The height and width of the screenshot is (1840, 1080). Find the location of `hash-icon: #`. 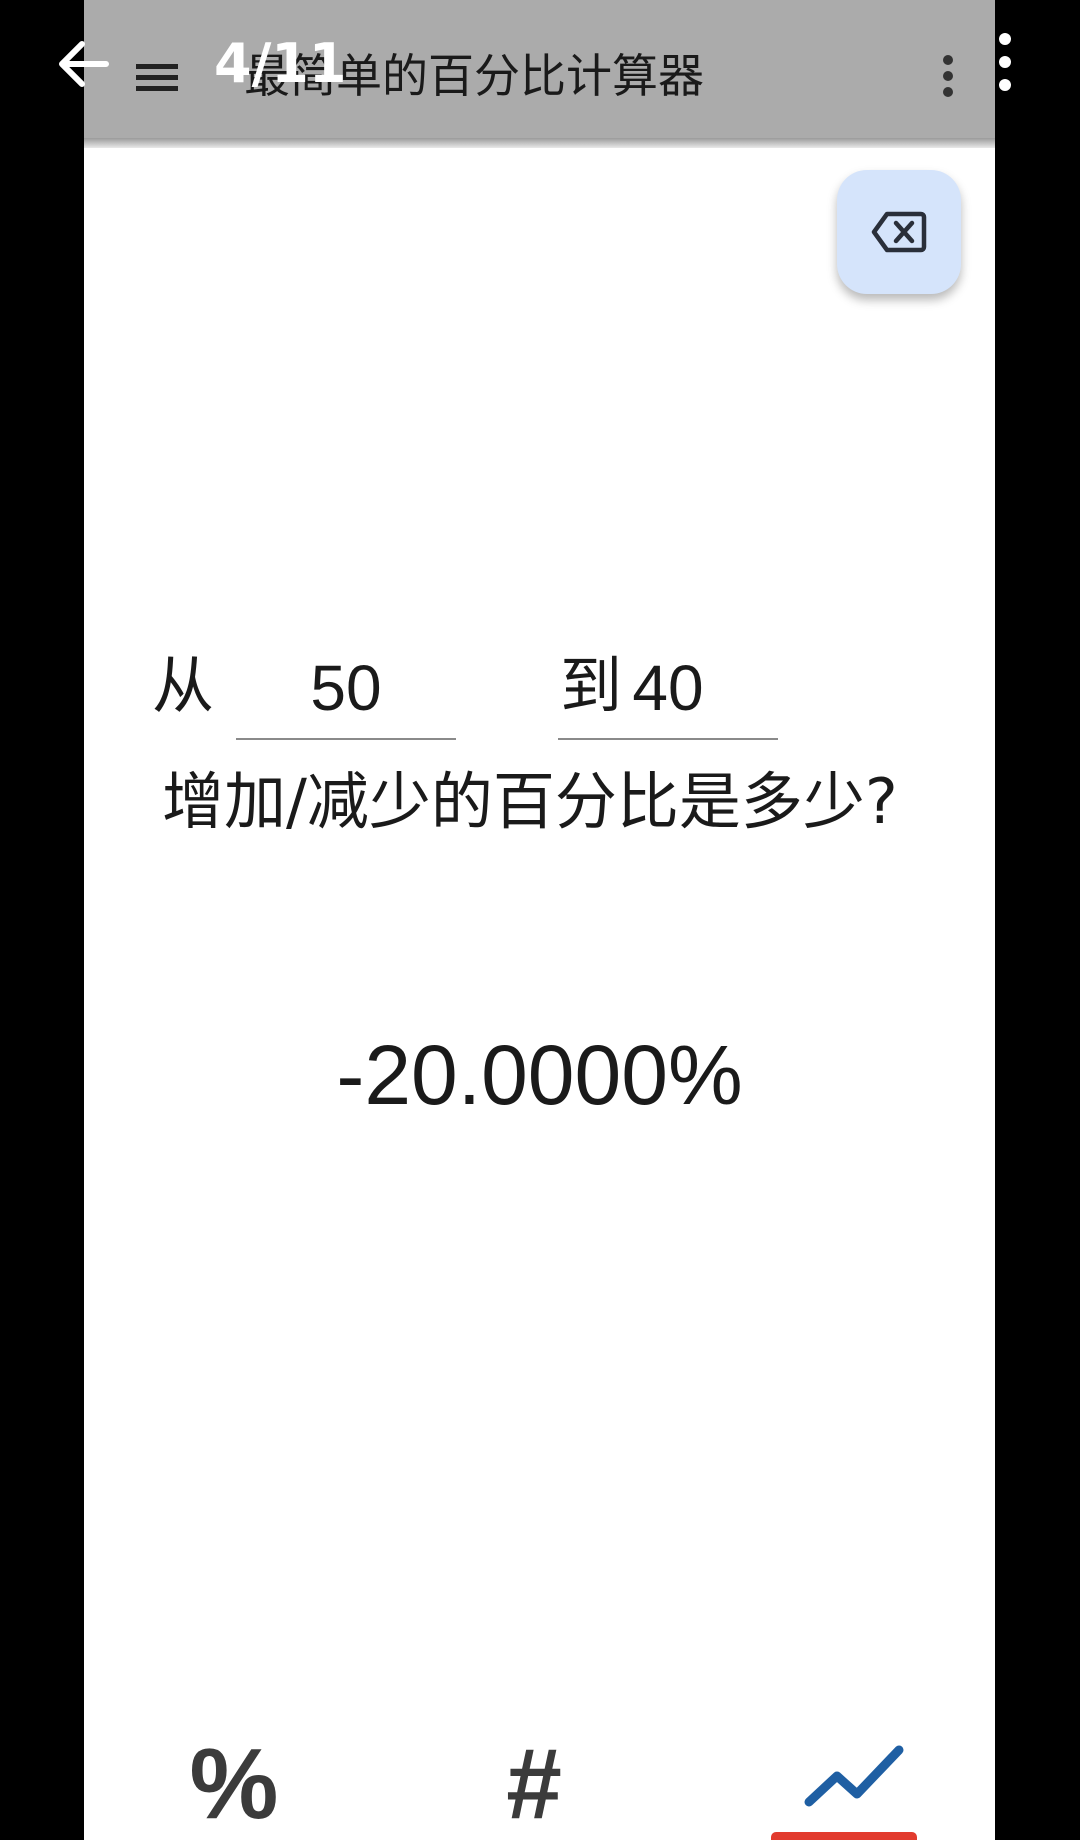

hash-icon: # is located at coordinates (534, 1784).